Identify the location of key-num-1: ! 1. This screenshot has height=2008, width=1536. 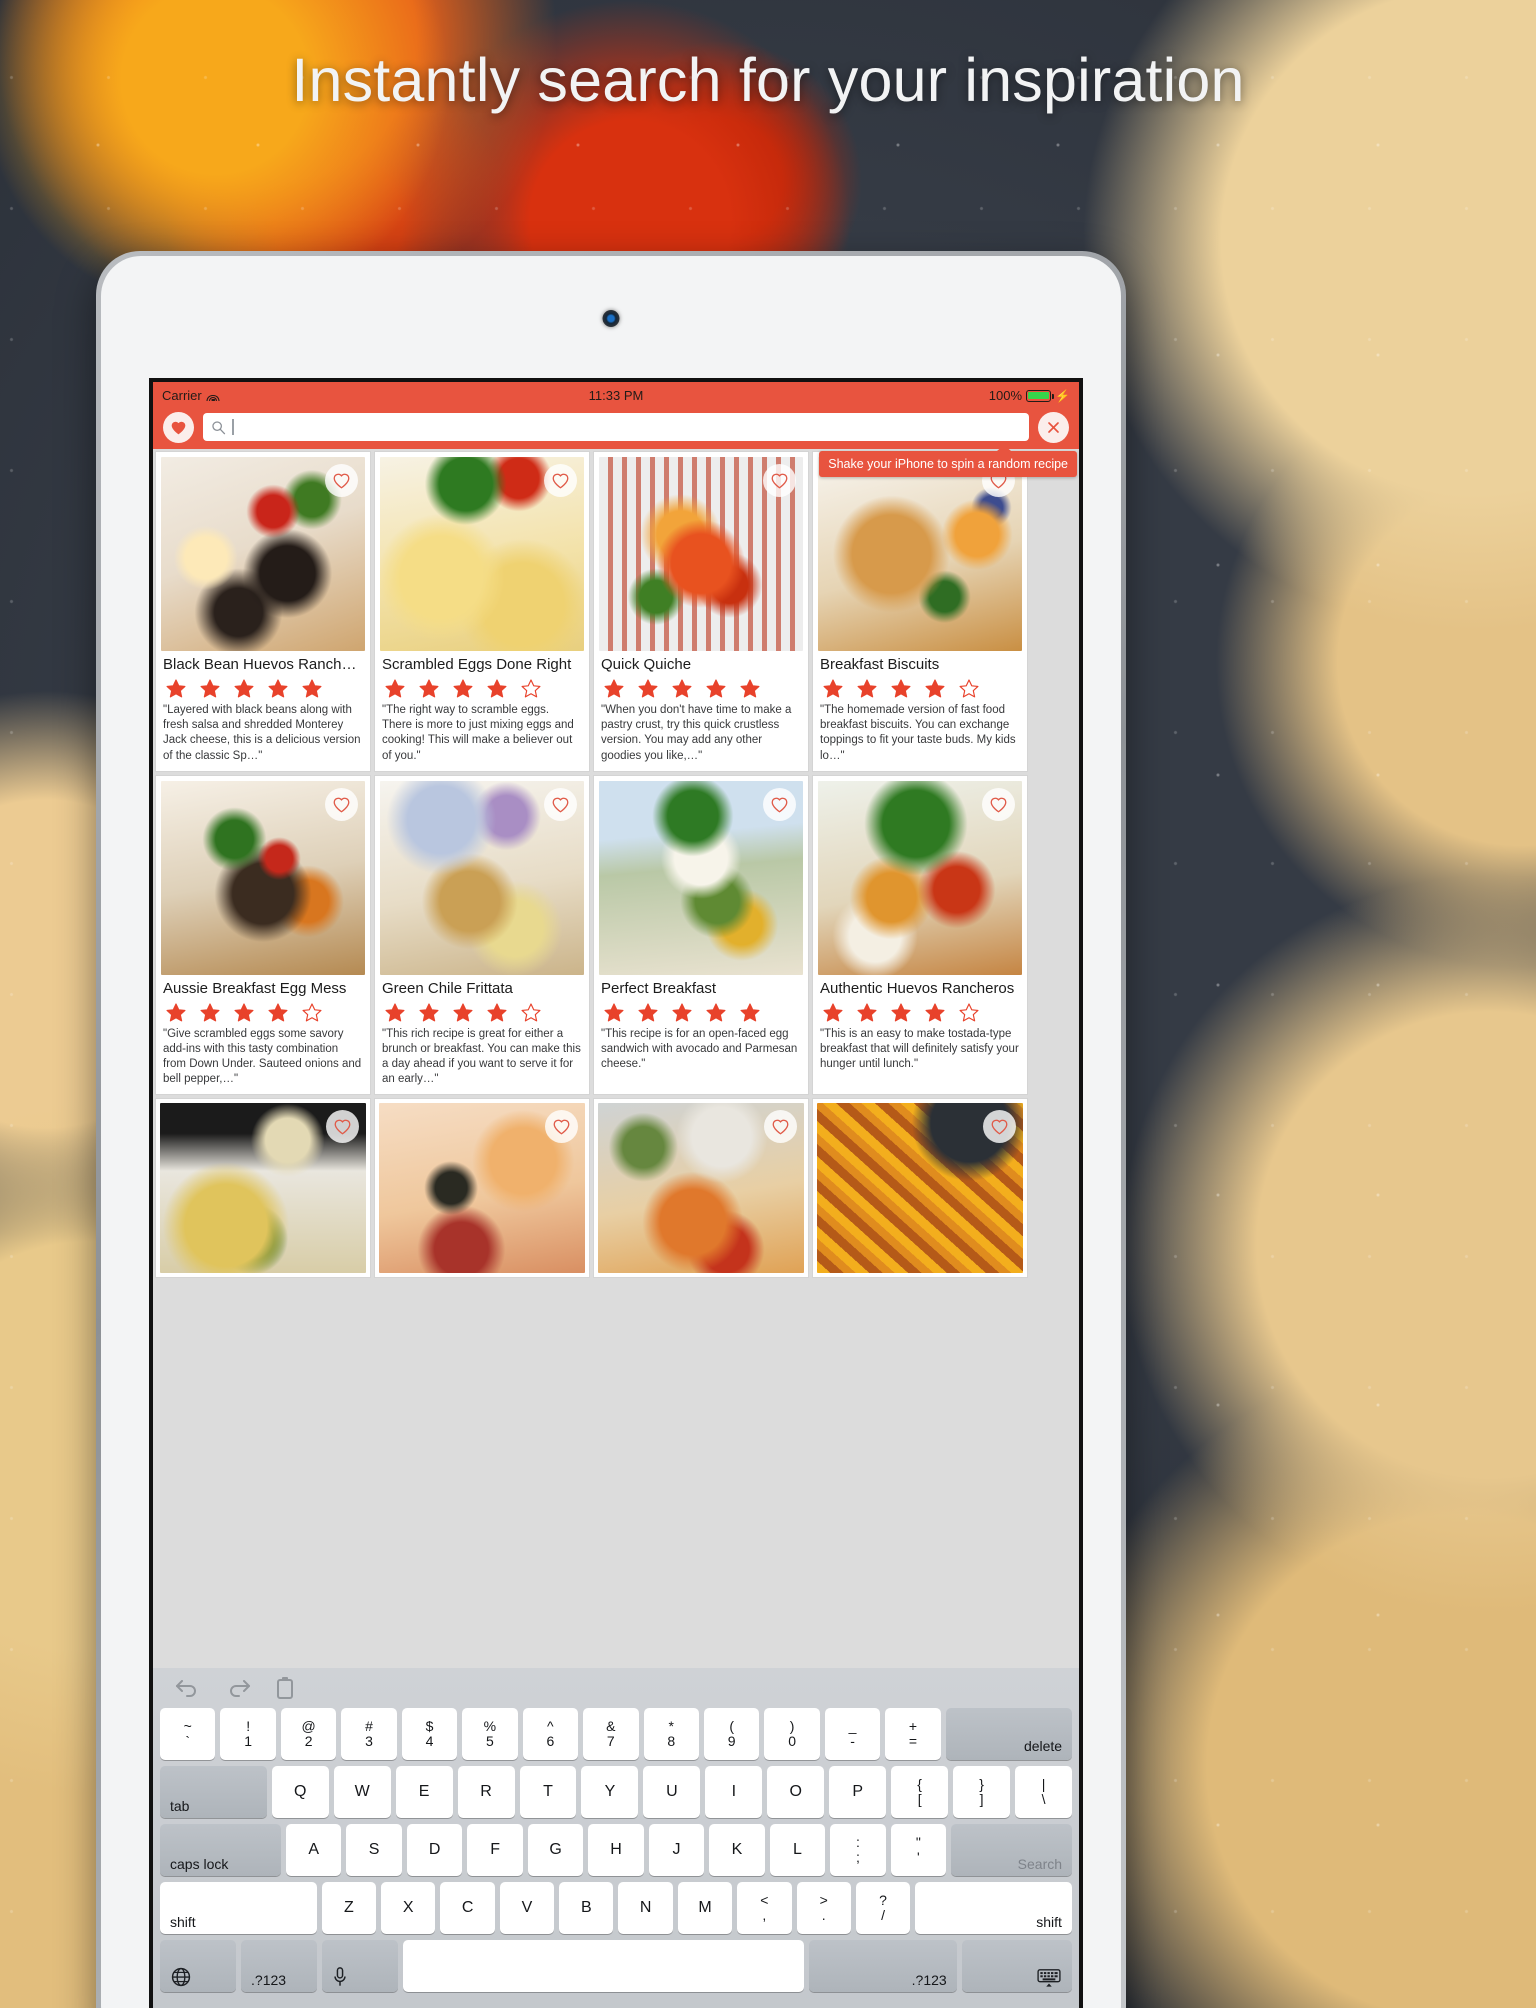
(248, 1734).